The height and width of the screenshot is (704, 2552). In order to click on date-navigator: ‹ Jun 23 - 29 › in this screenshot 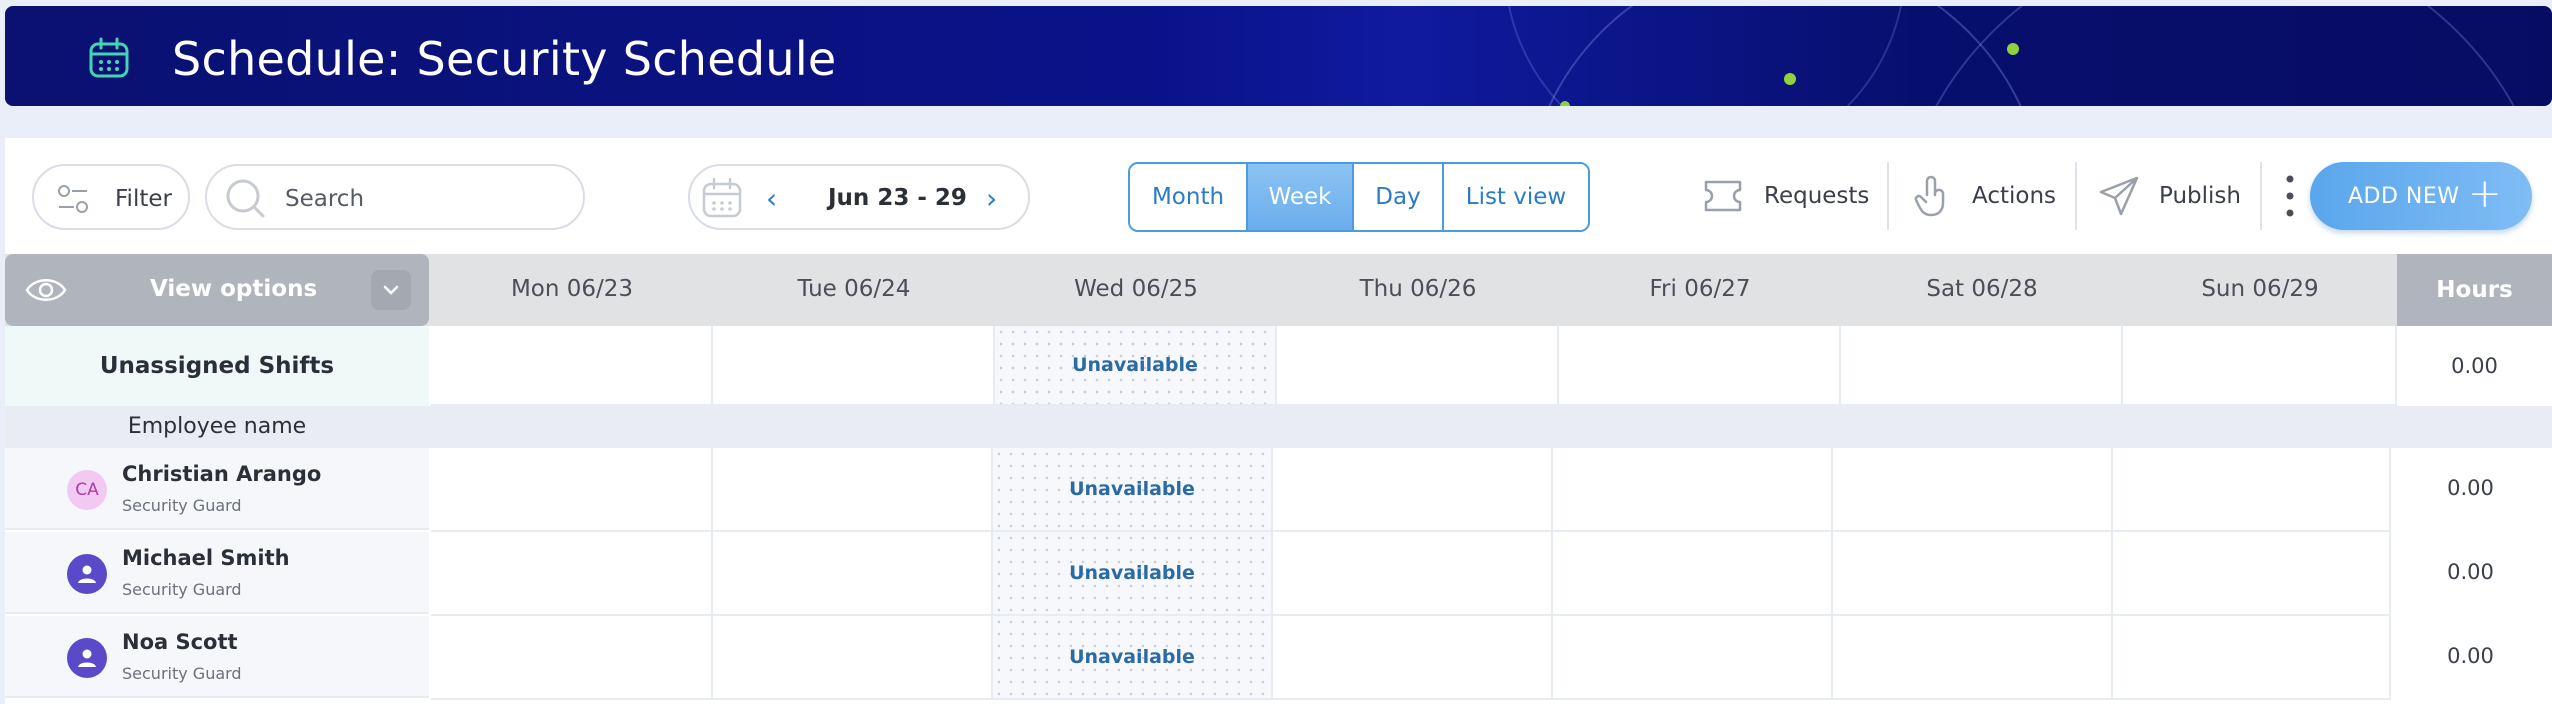, I will do `click(859, 197)`.